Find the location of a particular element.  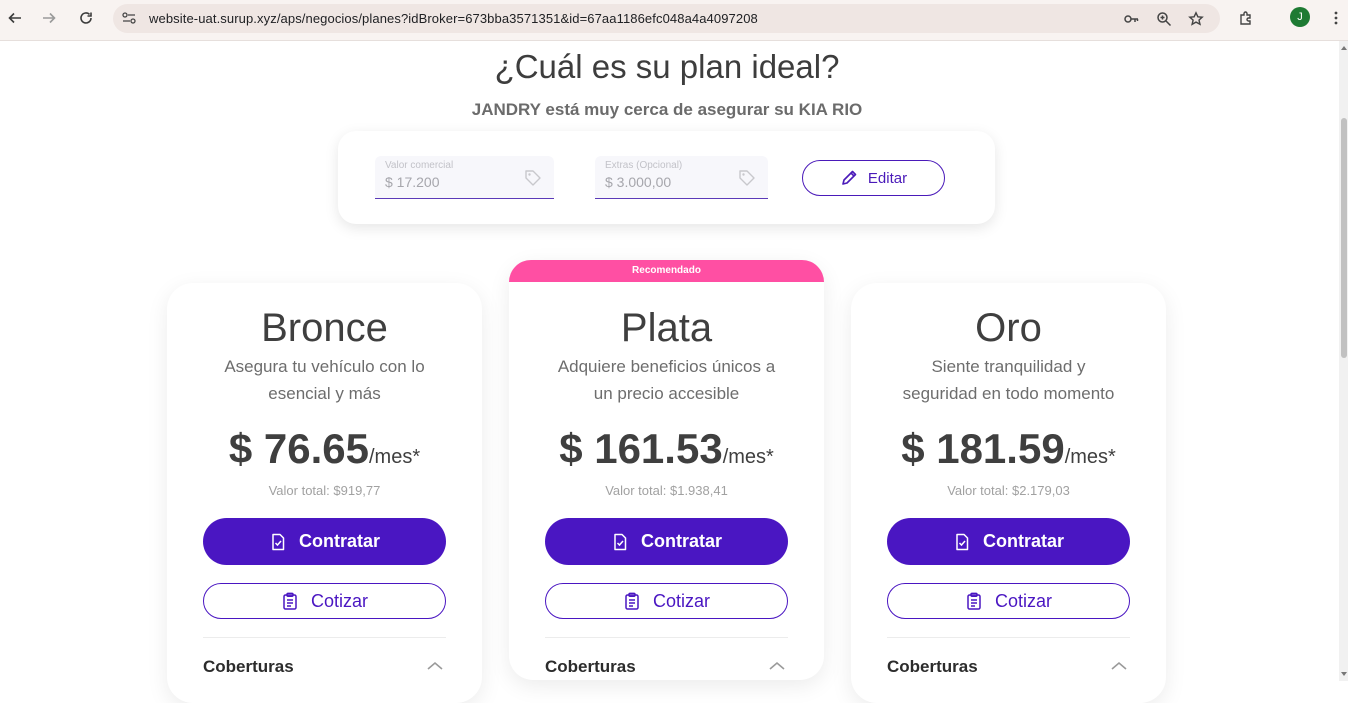

plan-total: Valor total: $2.179,03 is located at coordinates (1008, 490).